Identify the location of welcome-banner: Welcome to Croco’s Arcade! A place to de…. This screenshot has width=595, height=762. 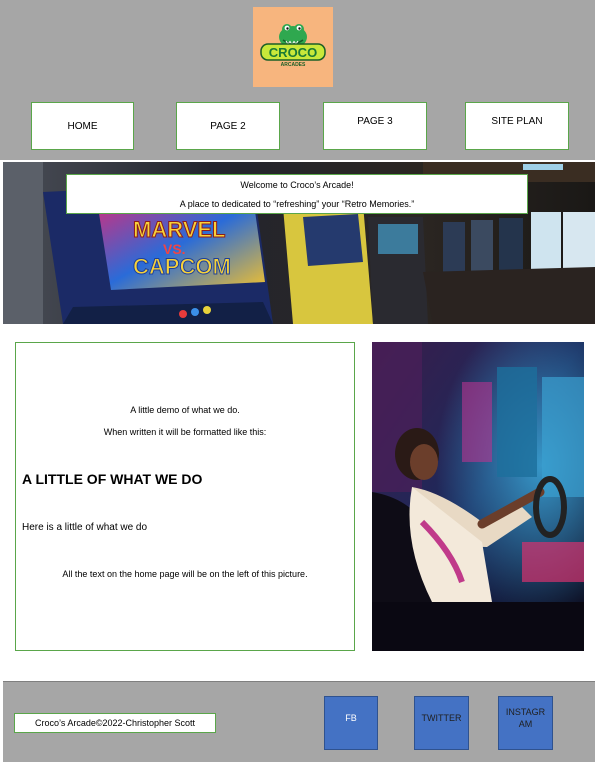
(297, 194).